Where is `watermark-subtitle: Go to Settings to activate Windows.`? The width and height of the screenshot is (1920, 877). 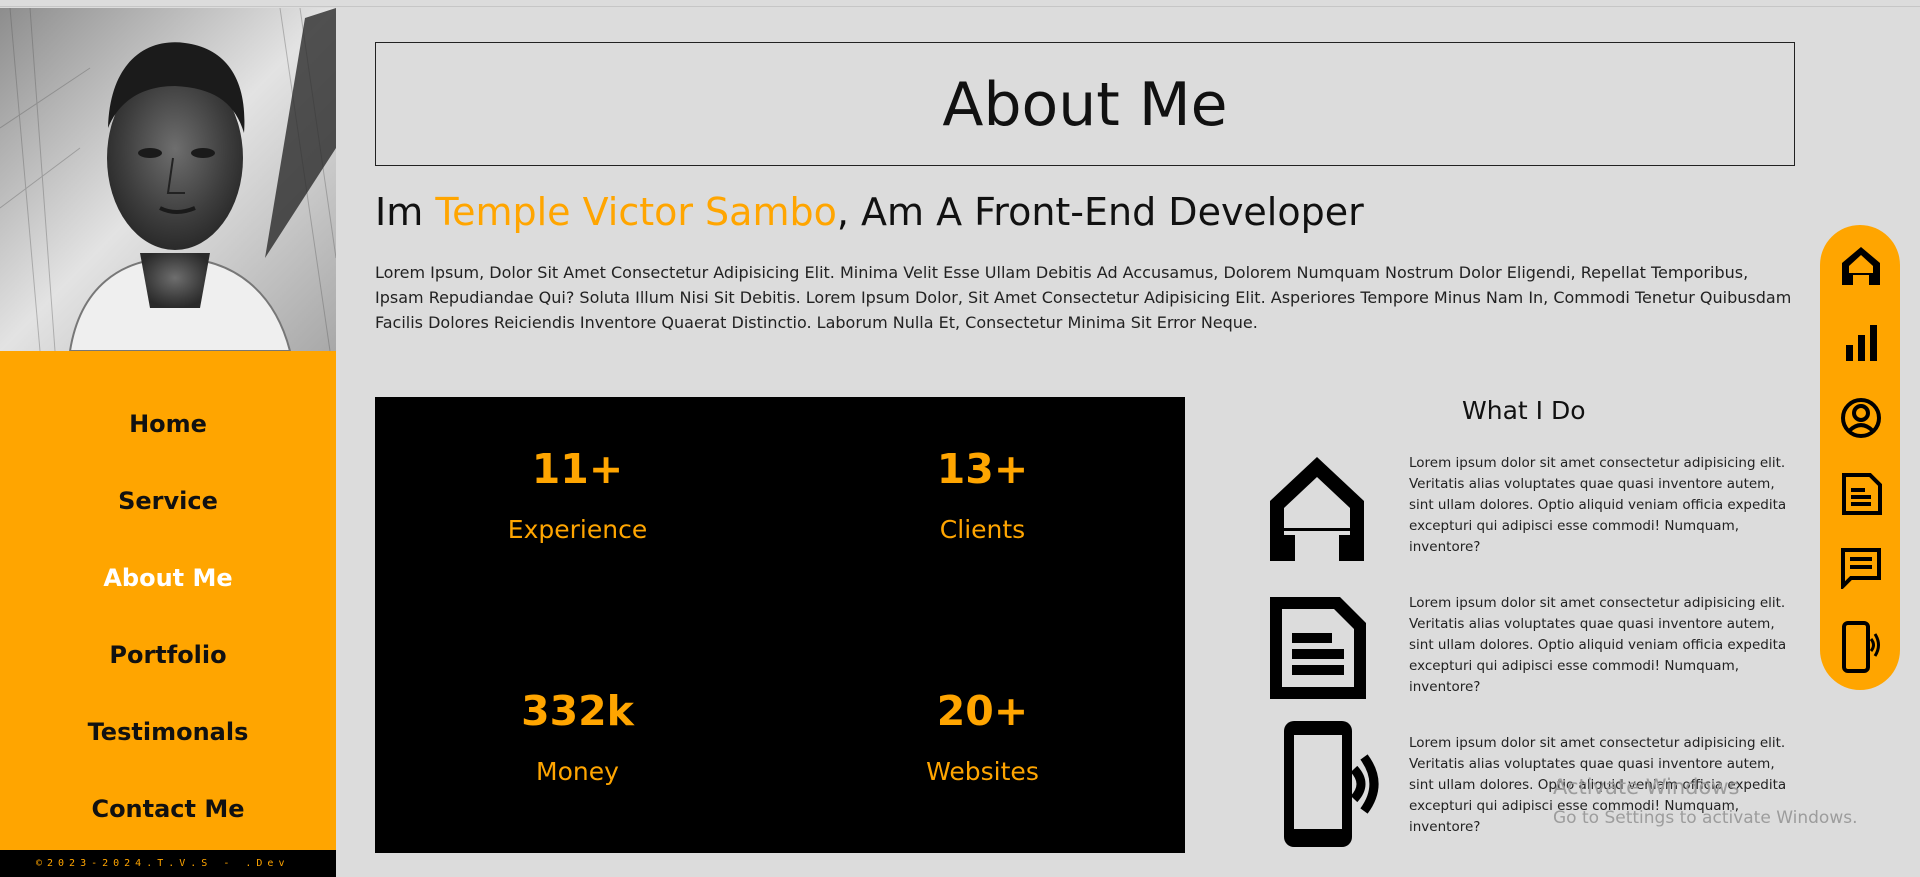 watermark-subtitle: Go to Settings to activate Windows. is located at coordinates (1705, 818).